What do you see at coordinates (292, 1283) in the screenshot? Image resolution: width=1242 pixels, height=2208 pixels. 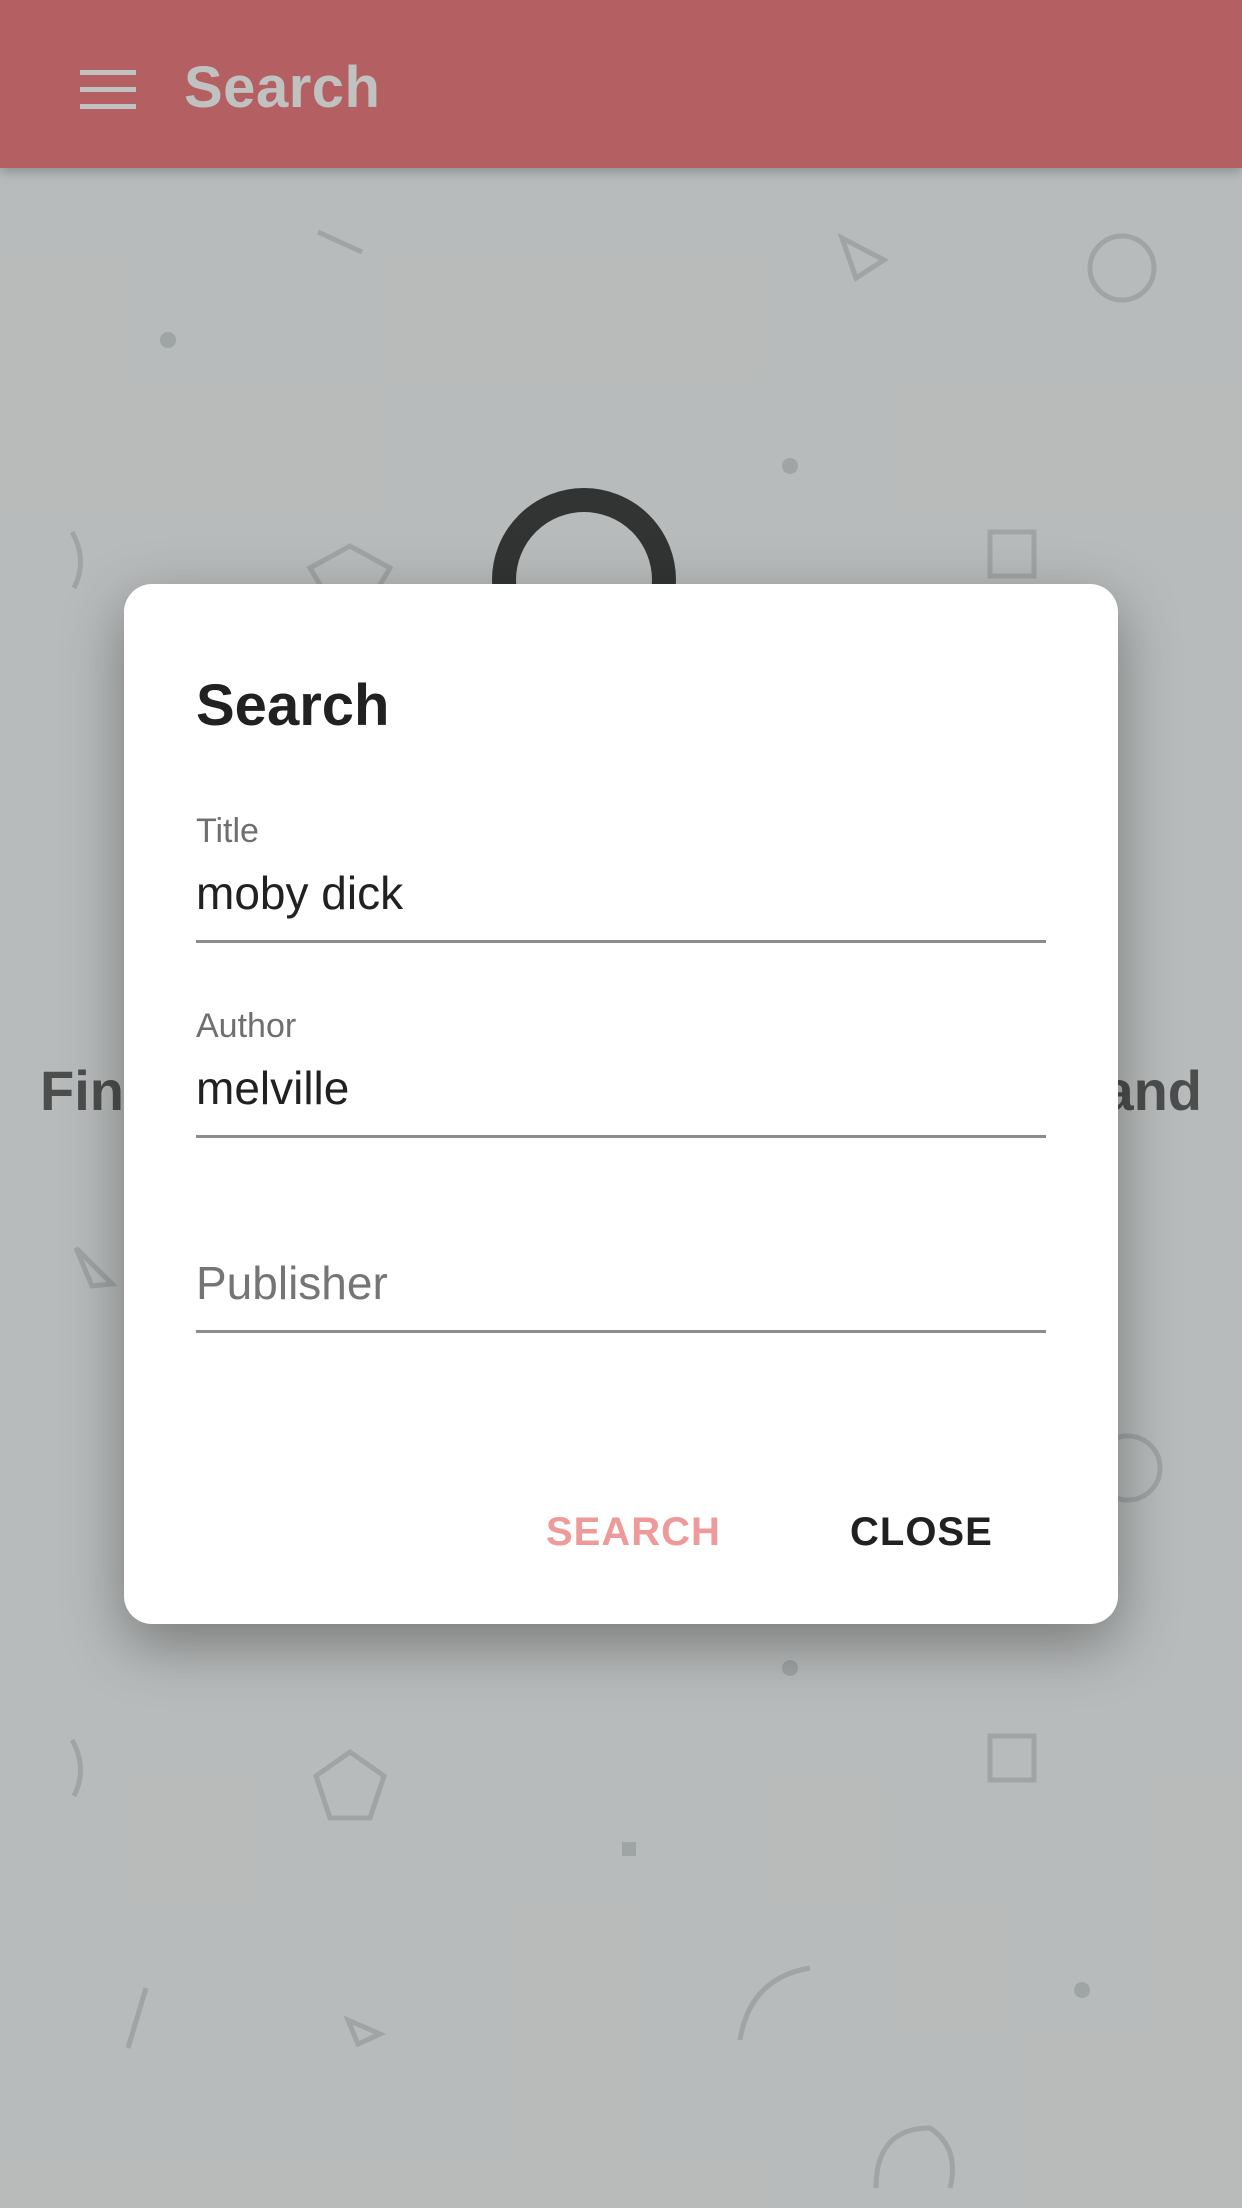 I see `publisher-field-placeholder: Publisher` at bounding box center [292, 1283].